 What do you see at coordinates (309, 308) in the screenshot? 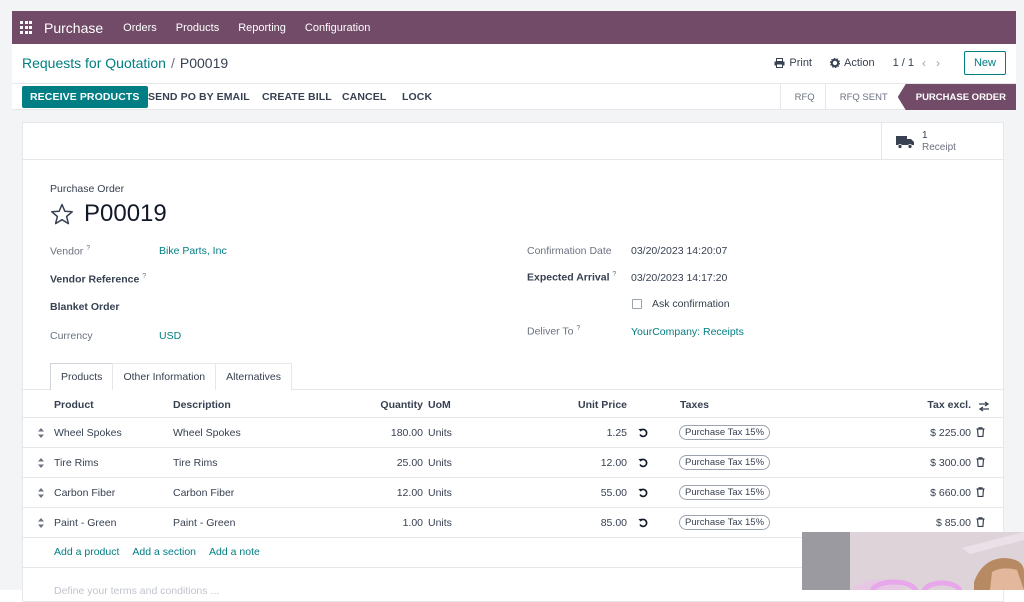
I see `blanket-order-field` at bounding box center [309, 308].